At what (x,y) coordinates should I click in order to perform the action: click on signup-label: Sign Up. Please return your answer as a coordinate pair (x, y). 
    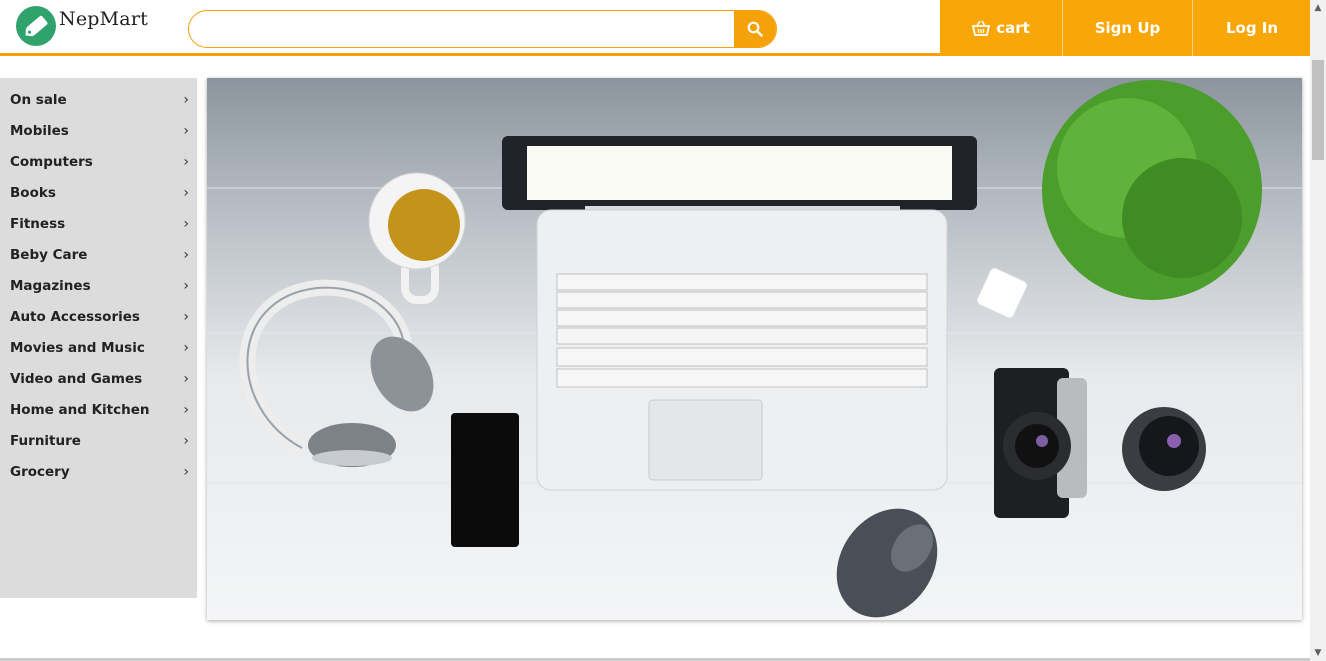
    Looking at the image, I should click on (1127, 28).